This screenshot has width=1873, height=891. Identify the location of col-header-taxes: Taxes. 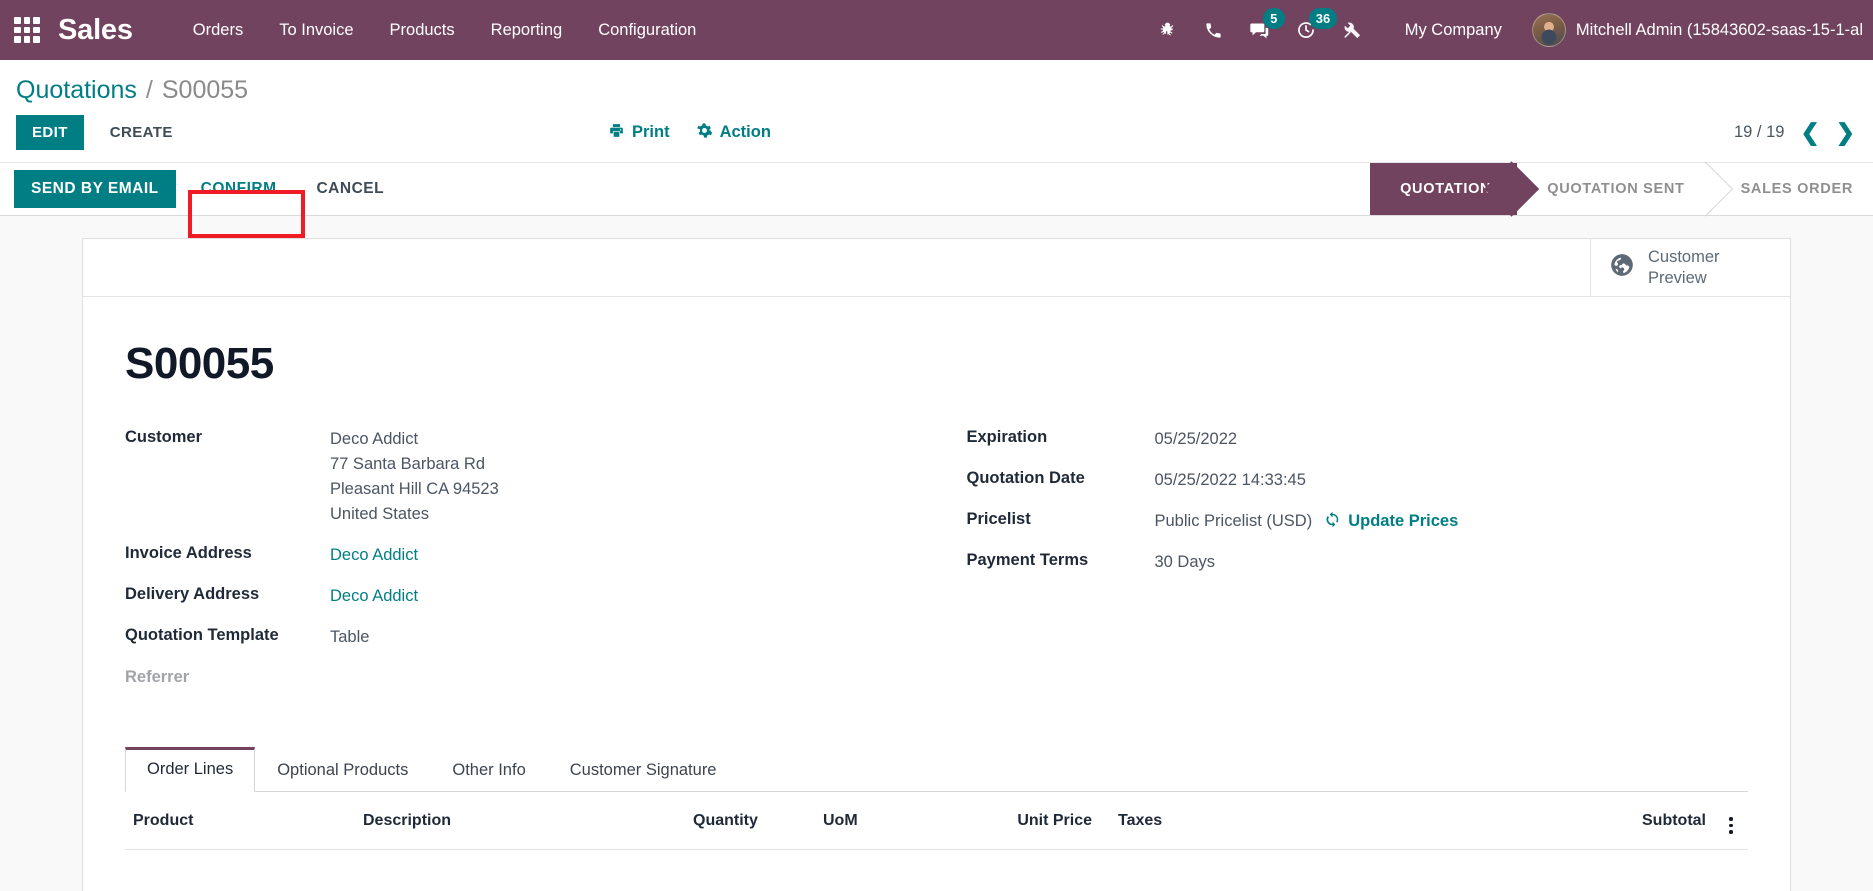
(1230, 820).